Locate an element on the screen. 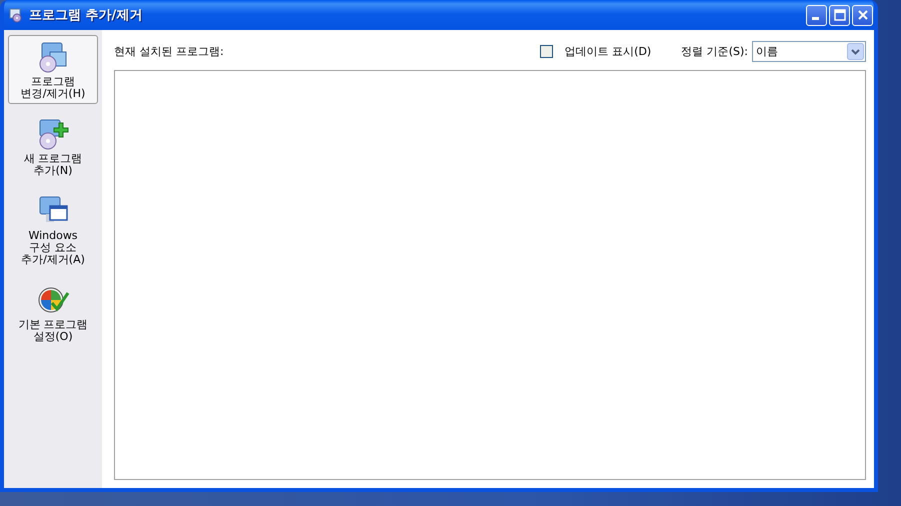 This screenshot has width=901, height=506. sidebar-item: Windows 구성 요소 추가/제거(A) is located at coordinates (53, 229).